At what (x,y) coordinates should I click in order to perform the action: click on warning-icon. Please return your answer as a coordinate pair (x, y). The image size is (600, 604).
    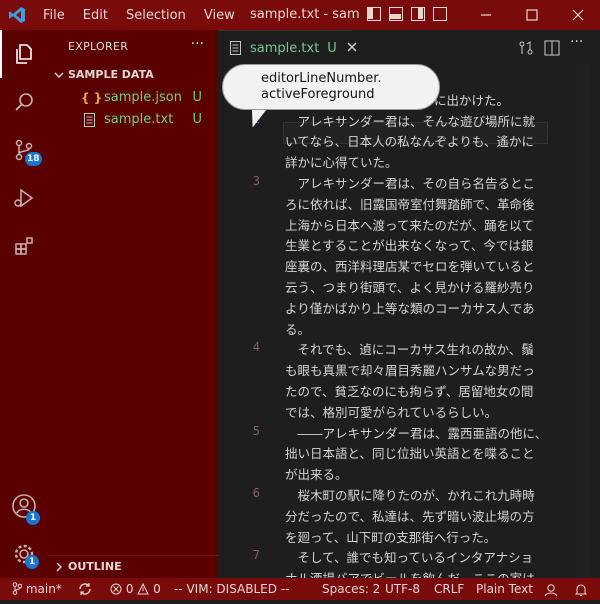
    Looking at the image, I should click on (143, 588).